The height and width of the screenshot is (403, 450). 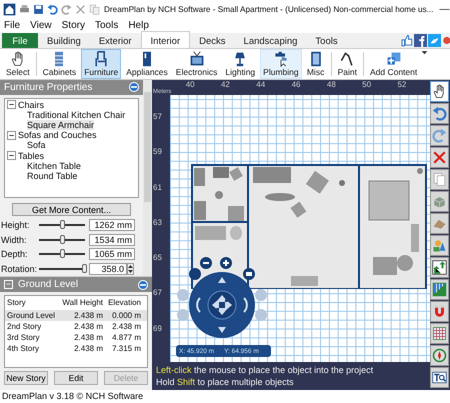 I want to click on toolbar-button: Paint, so click(x=347, y=64).